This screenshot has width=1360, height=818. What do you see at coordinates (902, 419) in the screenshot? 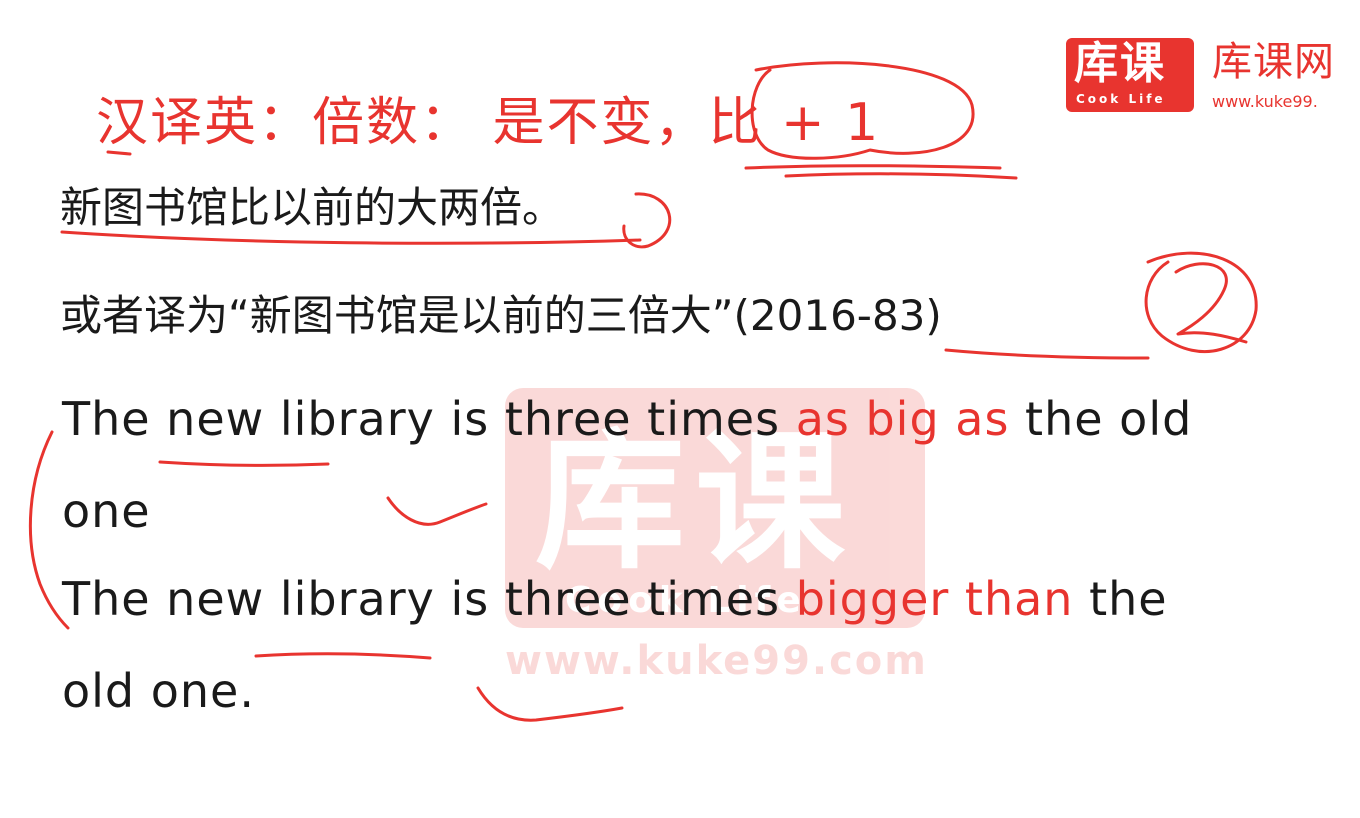
I see `sentence-1-highlight: as big as` at bounding box center [902, 419].